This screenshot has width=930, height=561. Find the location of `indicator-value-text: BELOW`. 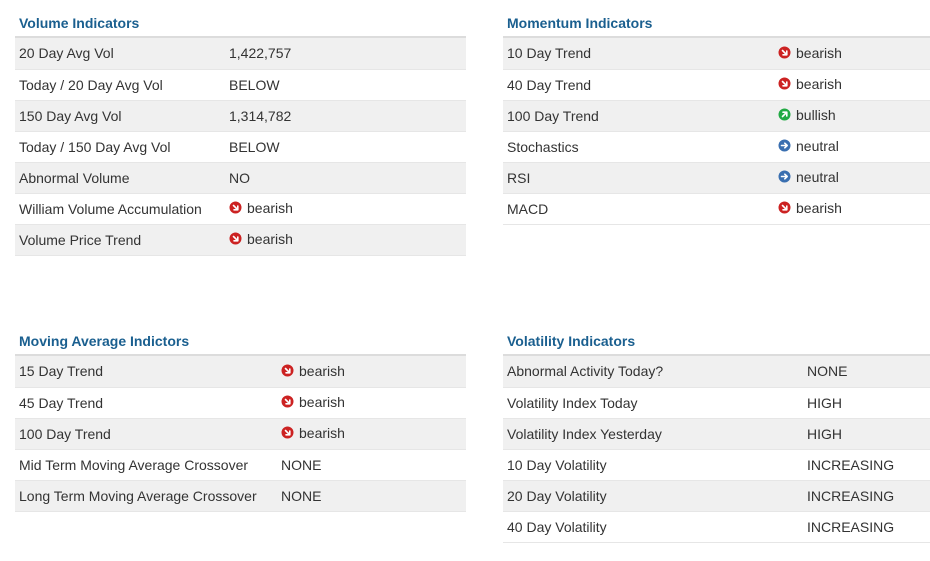

indicator-value-text: BELOW is located at coordinates (254, 146).